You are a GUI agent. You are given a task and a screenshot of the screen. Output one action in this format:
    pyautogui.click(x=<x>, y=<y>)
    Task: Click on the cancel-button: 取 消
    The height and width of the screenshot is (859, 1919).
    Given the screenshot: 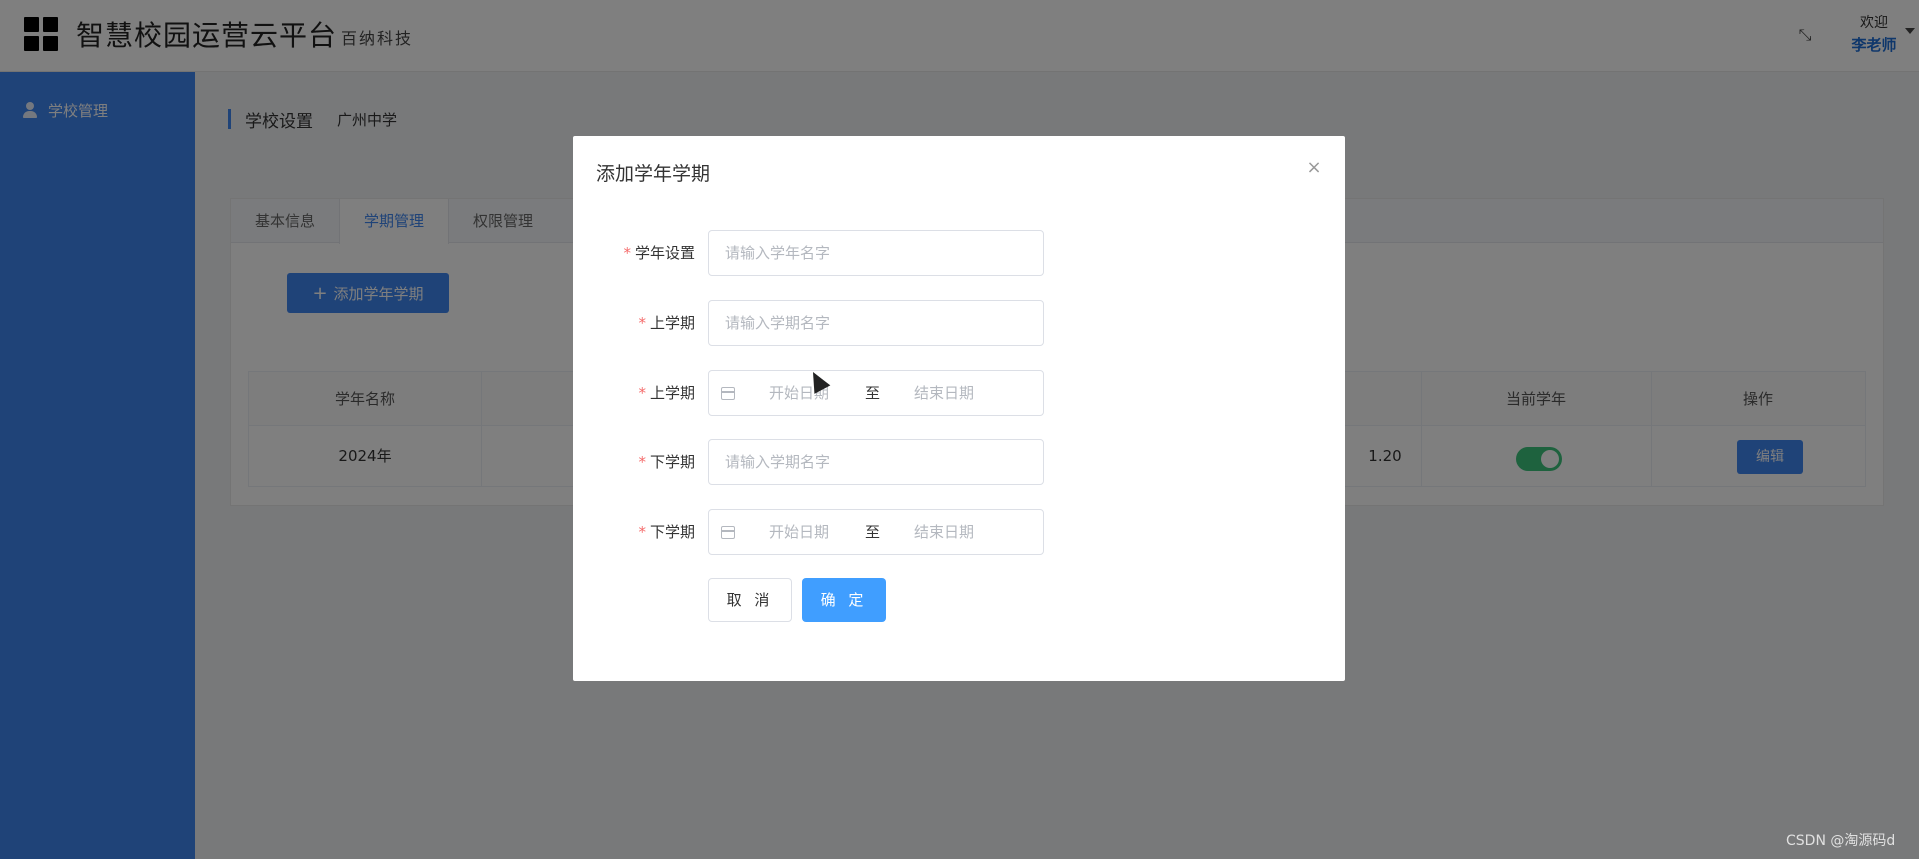 What is the action you would take?
    pyautogui.click(x=750, y=600)
    